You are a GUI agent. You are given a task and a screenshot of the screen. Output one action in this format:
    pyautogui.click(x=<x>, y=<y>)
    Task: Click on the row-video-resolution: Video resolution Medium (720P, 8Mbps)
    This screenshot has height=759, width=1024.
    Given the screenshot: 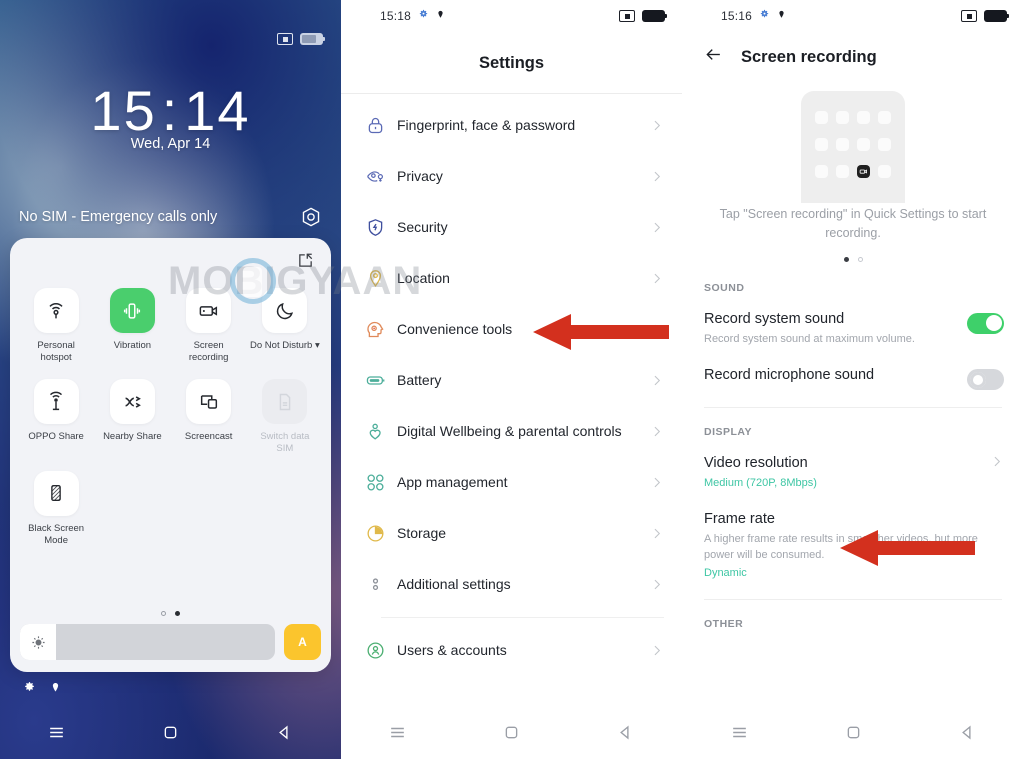 What is the action you would take?
    pyautogui.click(x=853, y=473)
    